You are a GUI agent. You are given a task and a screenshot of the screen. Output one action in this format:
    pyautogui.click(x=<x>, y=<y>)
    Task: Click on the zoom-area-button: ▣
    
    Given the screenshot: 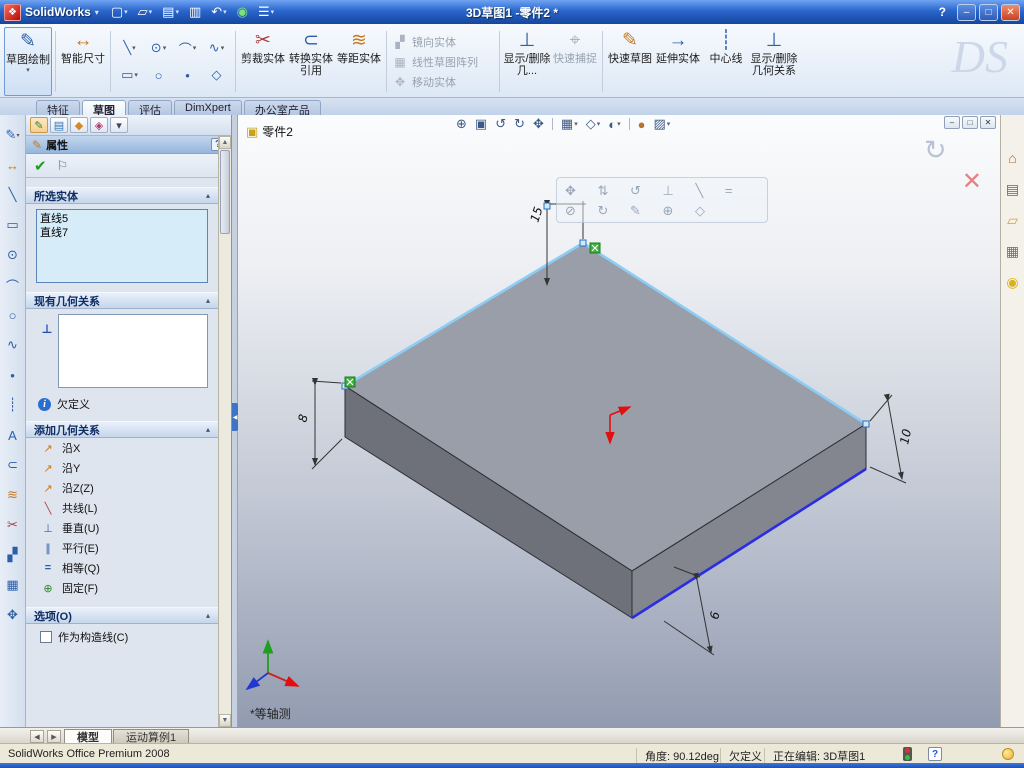 What is the action you would take?
    pyautogui.click(x=481, y=124)
    